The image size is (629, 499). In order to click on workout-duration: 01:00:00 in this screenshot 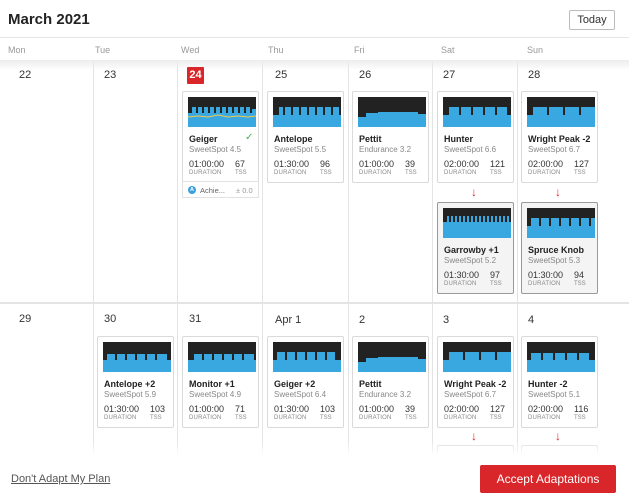, I will do `click(207, 409)`.